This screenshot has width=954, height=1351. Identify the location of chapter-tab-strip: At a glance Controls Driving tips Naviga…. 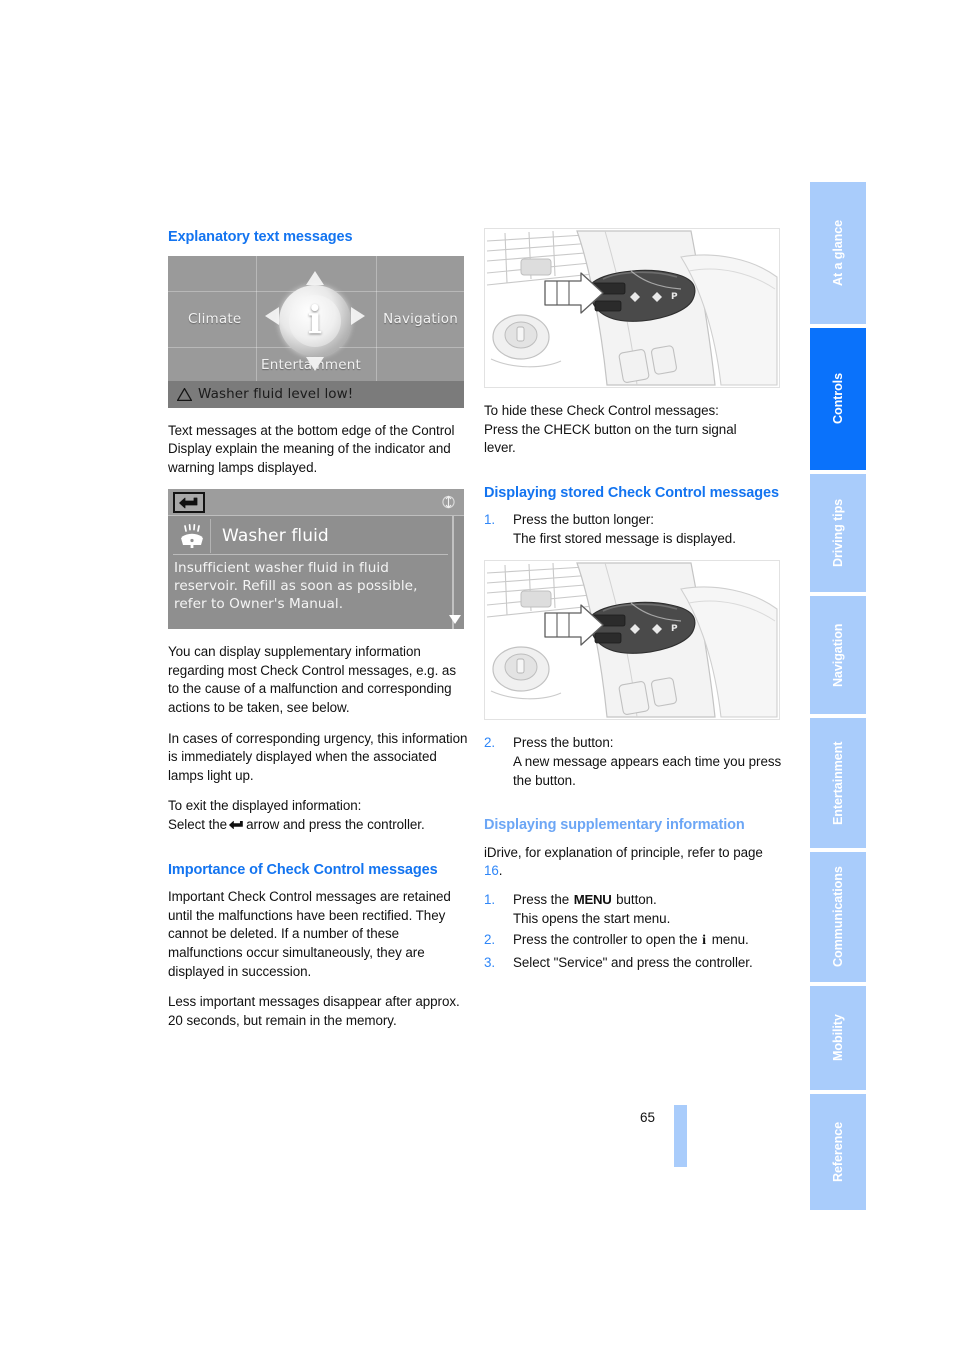
(838, 696).